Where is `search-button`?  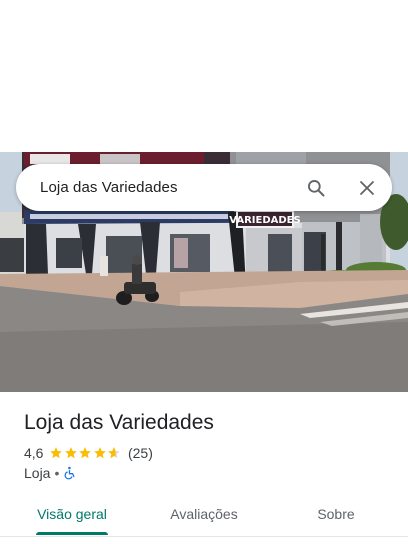 search-button is located at coordinates (316, 188).